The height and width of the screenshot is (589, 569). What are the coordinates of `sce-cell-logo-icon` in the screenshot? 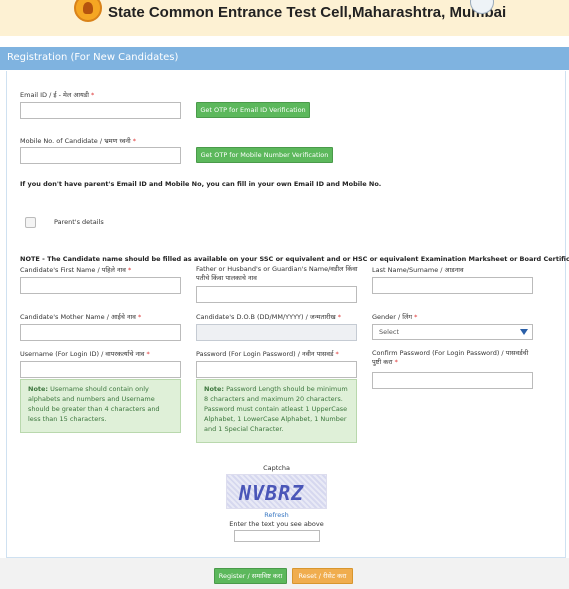 It's located at (88, 11).